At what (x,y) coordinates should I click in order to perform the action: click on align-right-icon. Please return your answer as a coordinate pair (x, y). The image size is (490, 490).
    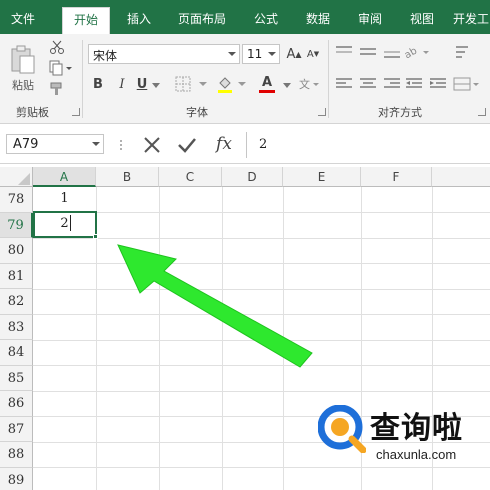
    Looking at the image, I should click on (392, 83).